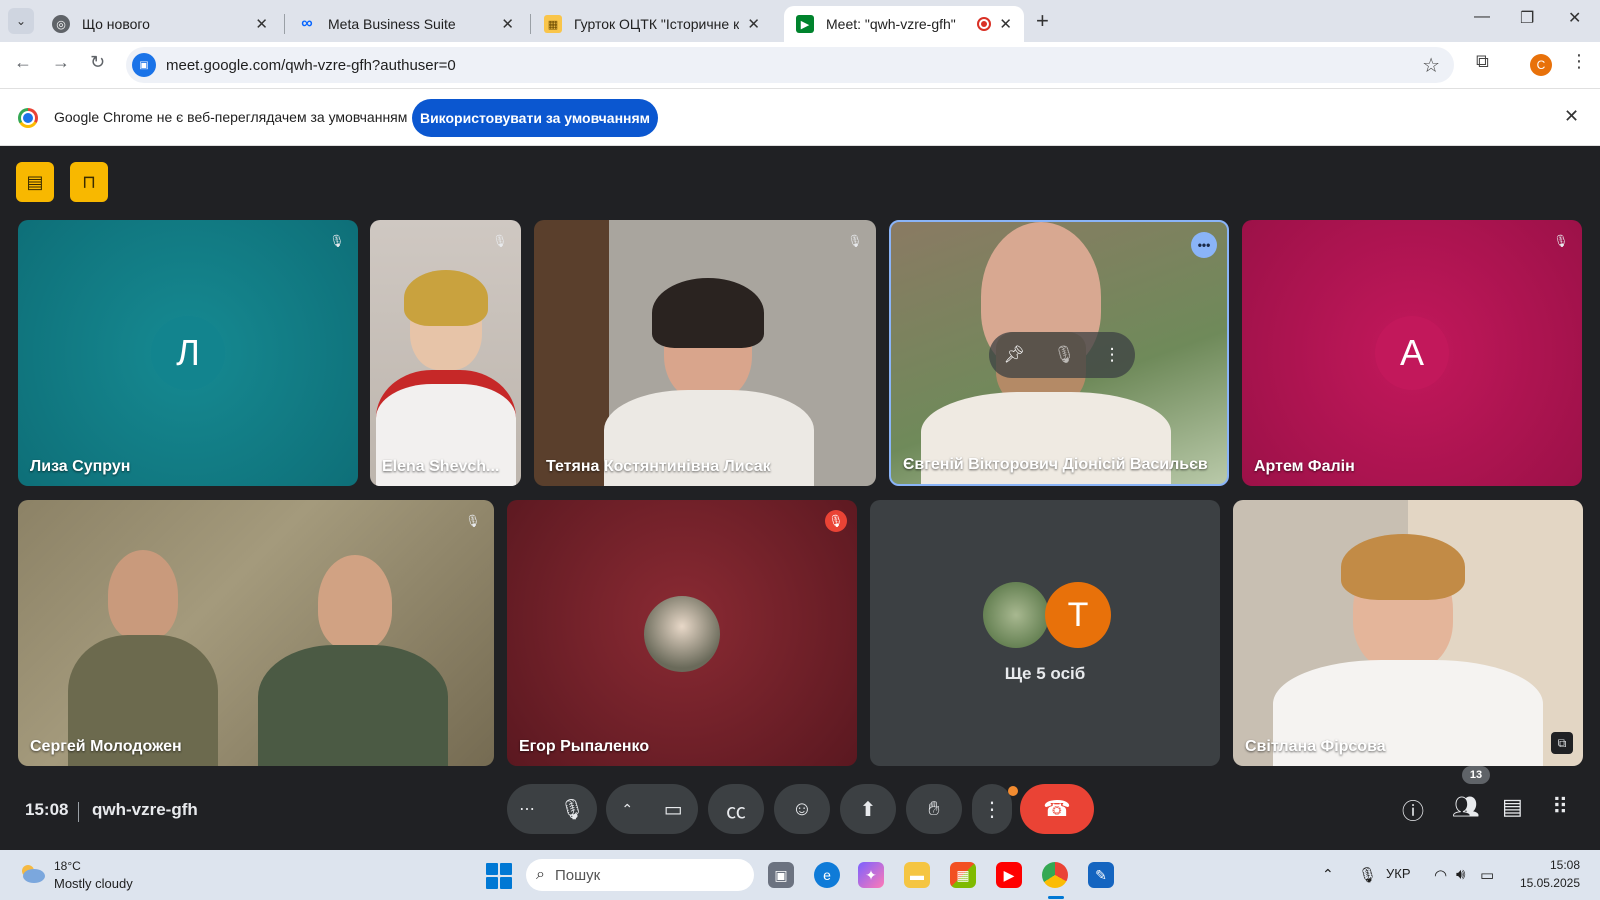 This screenshot has height=900, width=1600. What do you see at coordinates (584, 746) in the screenshot?
I see `participant-name: Егор Рыпаленко` at bounding box center [584, 746].